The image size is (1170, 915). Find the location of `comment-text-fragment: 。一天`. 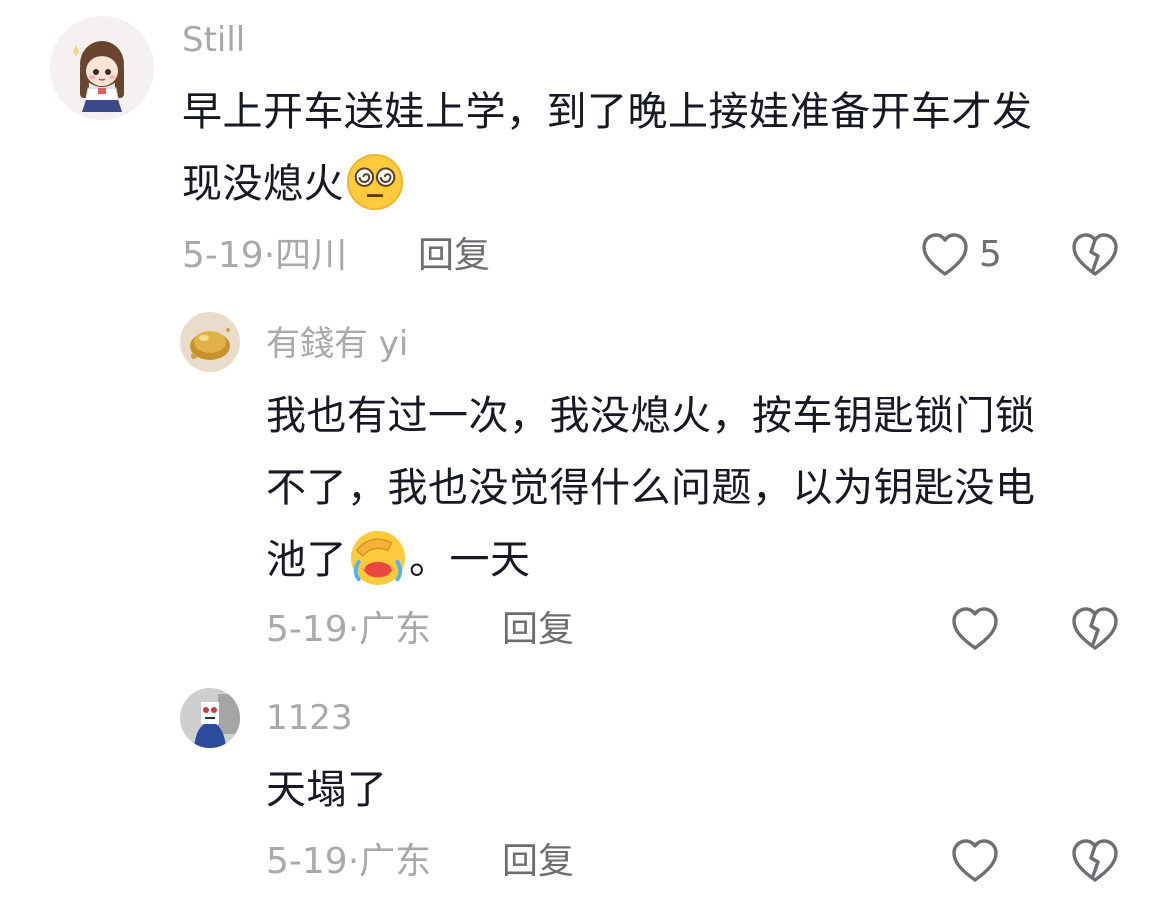

comment-text-fragment: 。一天 is located at coordinates (470, 560).